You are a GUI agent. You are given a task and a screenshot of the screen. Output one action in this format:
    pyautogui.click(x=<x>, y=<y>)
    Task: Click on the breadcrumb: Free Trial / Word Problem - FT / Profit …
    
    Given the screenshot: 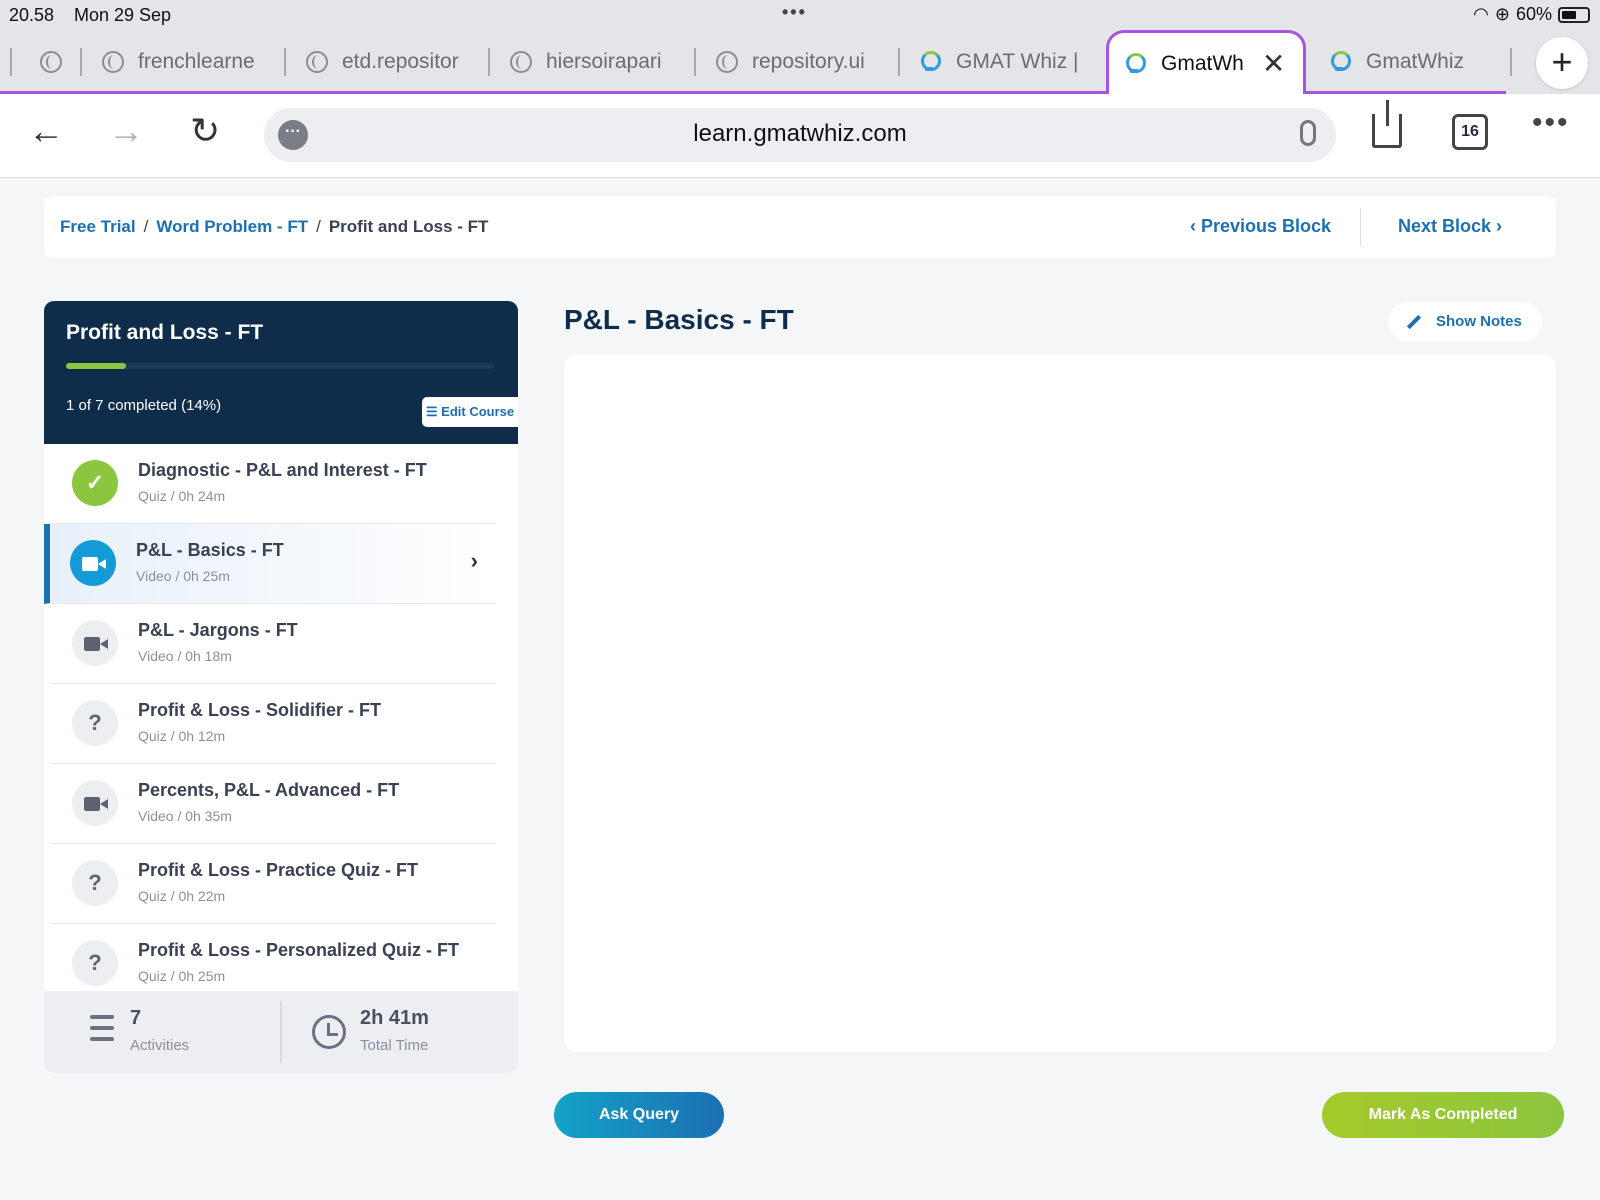 What is the action you would take?
    pyautogui.click(x=274, y=227)
    